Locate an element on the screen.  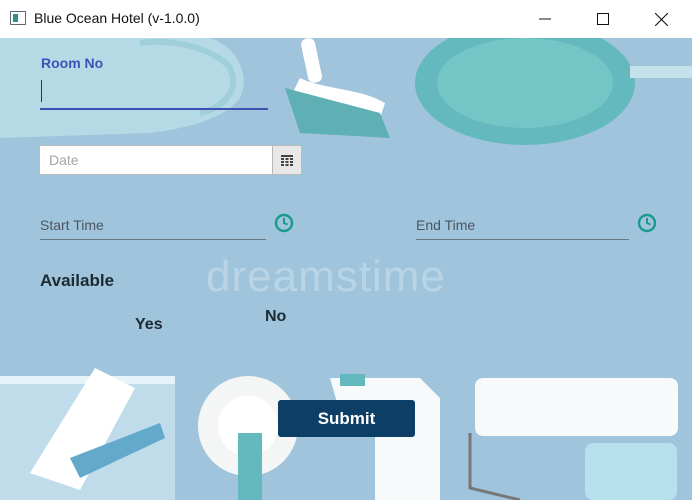
maximize-icon is located at coordinates (603, 19).